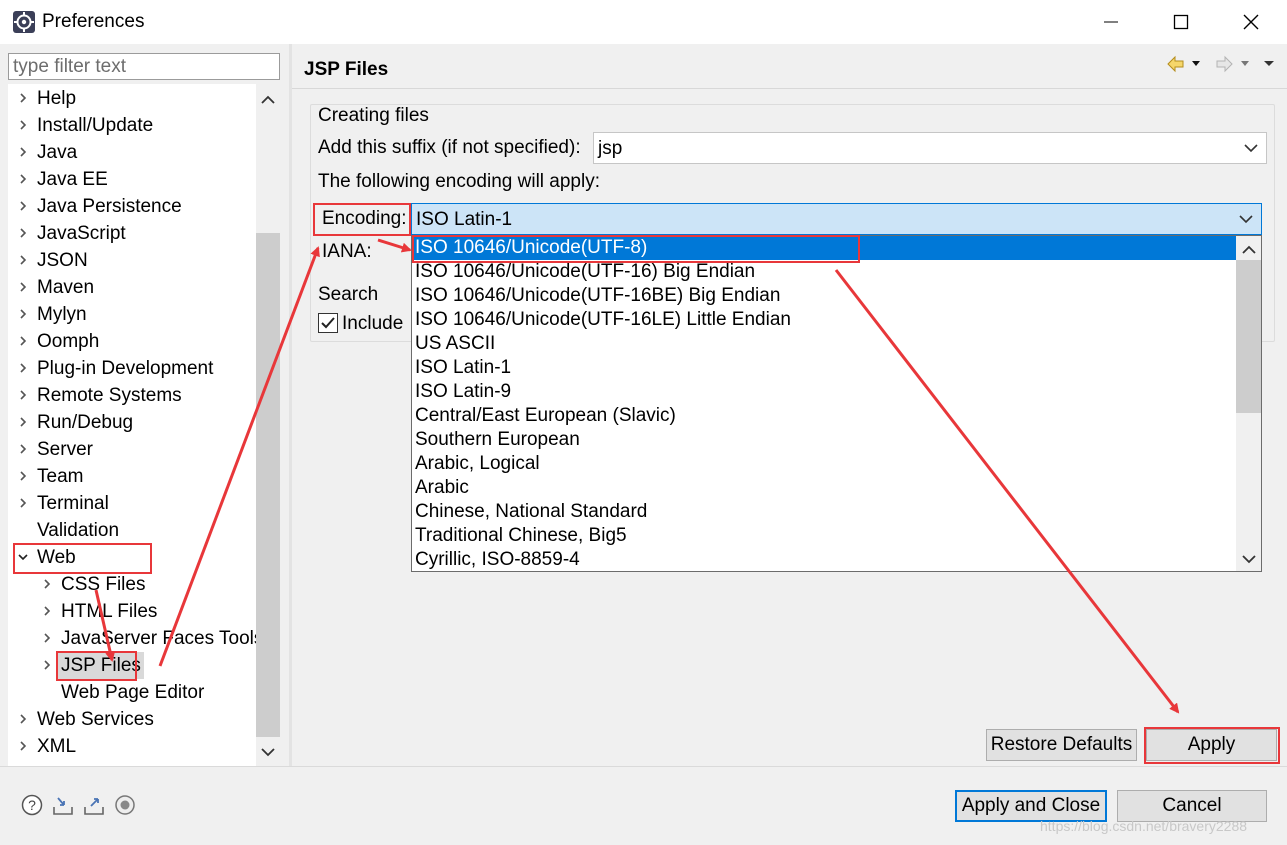 Image resolution: width=1287 pixels, height=845 pixels. I want to click on annotation-box-utf8, so click(636, 249).